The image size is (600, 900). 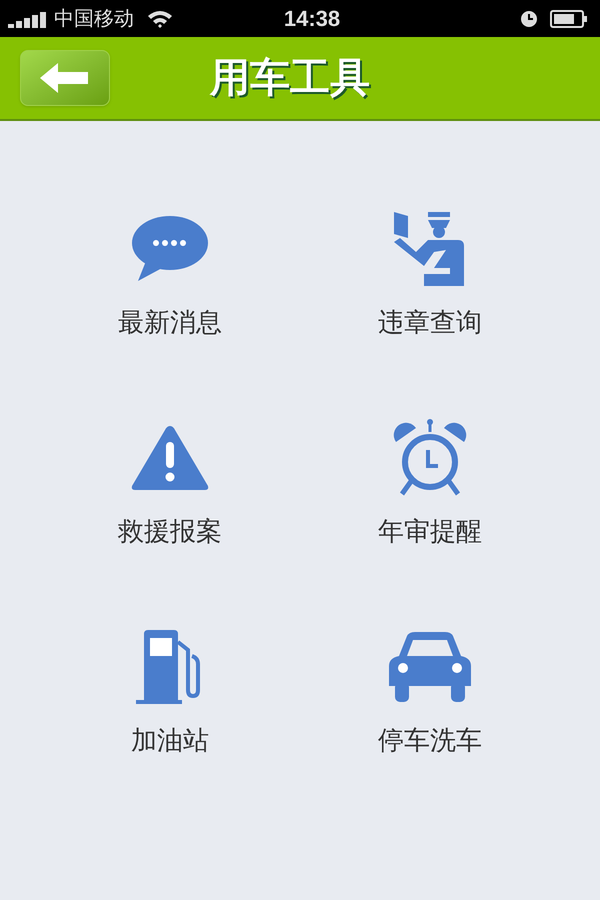 I want to click on warning-icon, so click(x=170, y=458).